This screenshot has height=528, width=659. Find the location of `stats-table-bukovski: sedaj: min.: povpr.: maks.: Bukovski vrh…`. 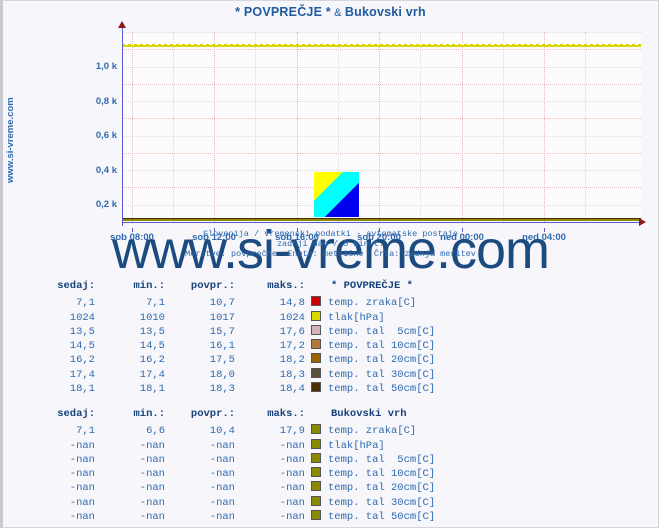

stats-table-bukovski: sedaj: min.: povpr.: maks.: Bukovski vrh… is located at coordinates (230, 465).